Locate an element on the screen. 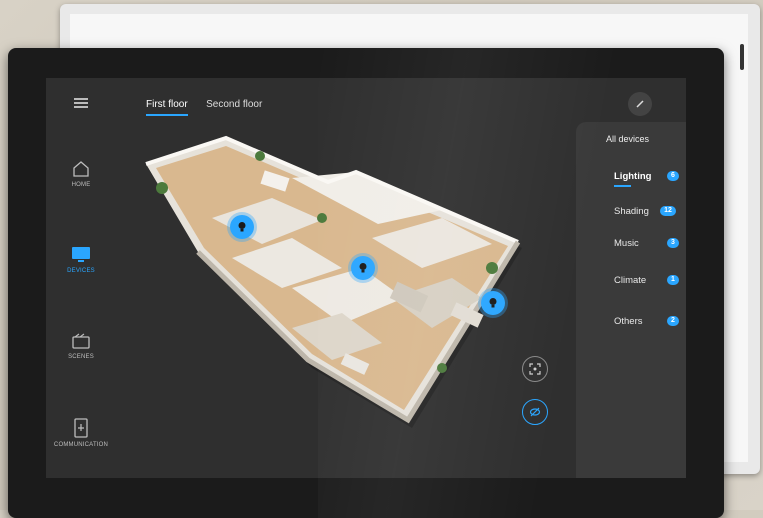  eye-off-icon is located at coordinates (535, 412).